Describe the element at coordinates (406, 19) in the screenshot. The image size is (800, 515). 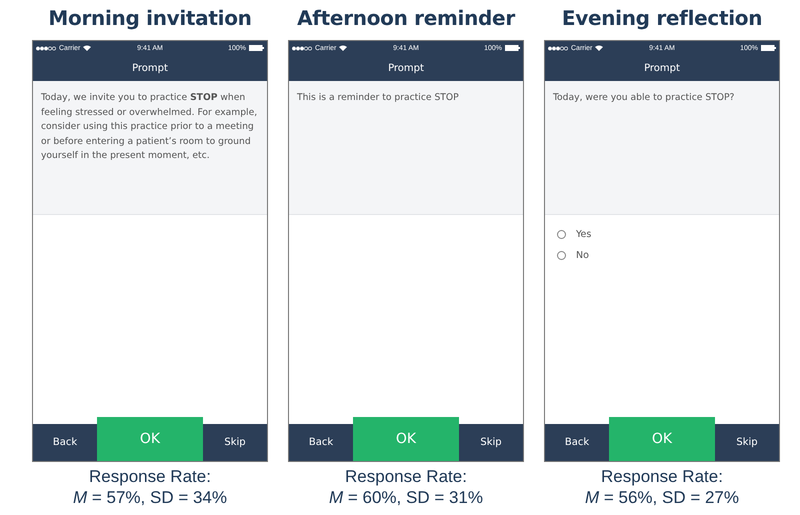
I see `panel-heading: Afternoon reminder` at that location.